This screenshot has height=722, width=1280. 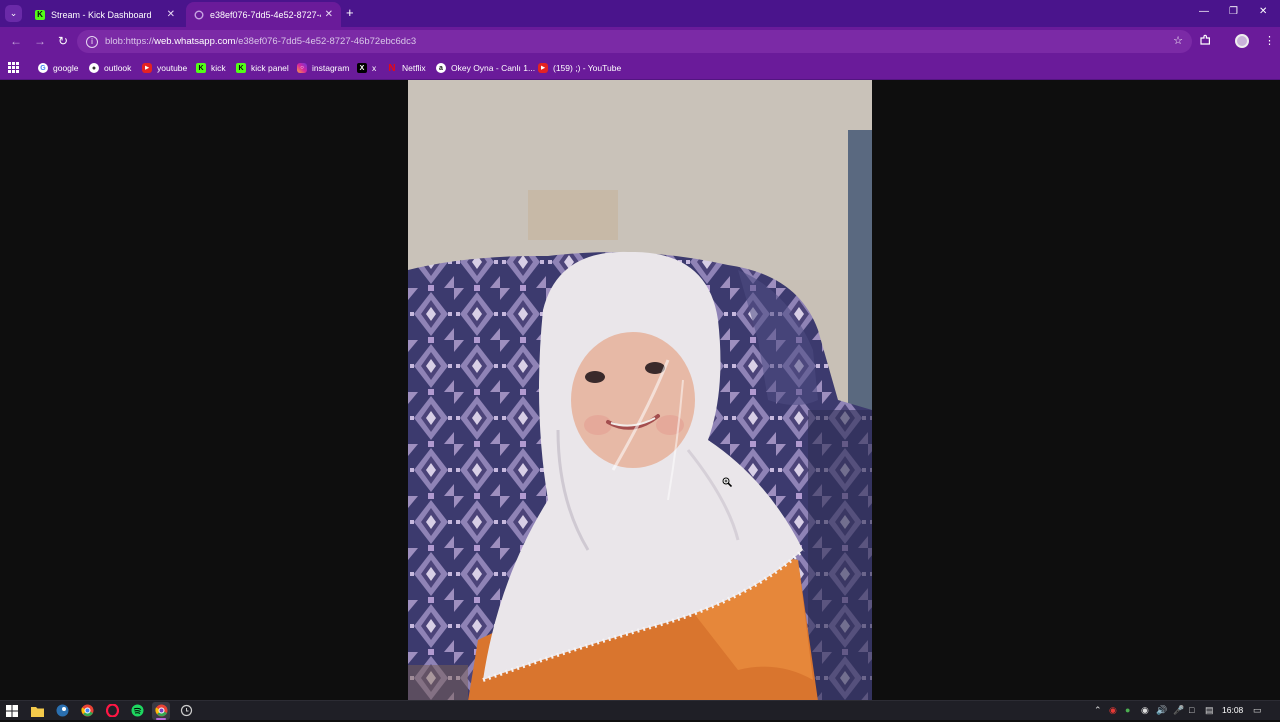 What do you see at coordinates (414, 68) in the screenshot?
I see `bookmark-label: Netflix` at bounding box center [414, 68].